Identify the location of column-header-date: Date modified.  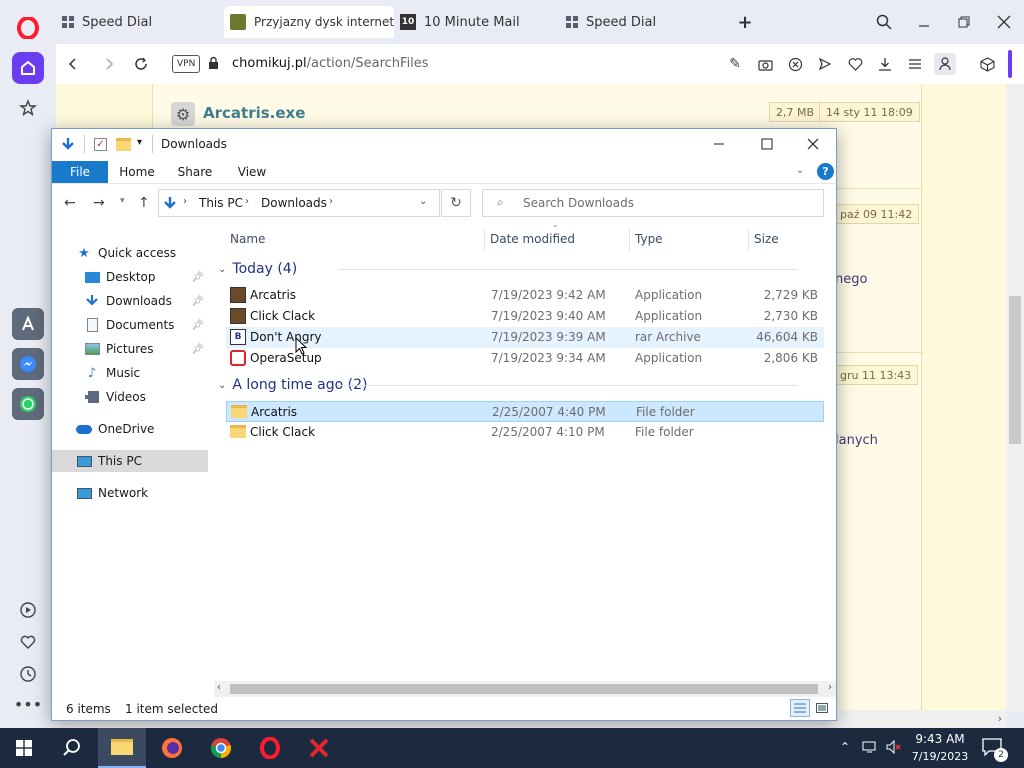
(532, 239).